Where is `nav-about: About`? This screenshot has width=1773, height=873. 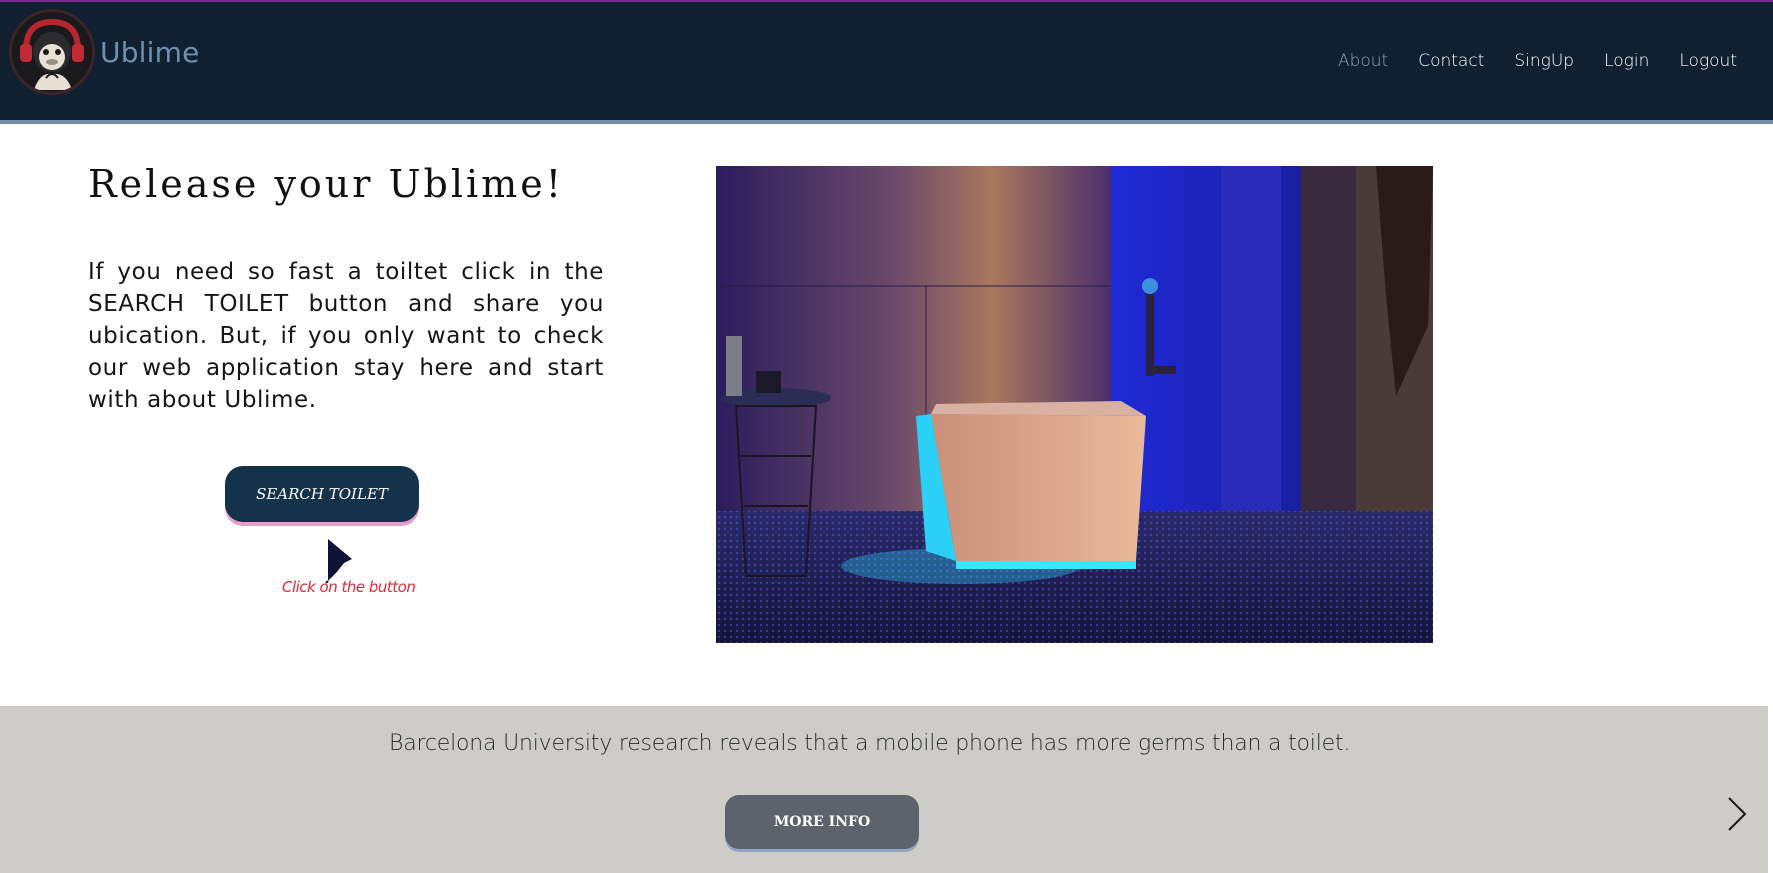 nav-about: About is located at coordinates (1363, 61).